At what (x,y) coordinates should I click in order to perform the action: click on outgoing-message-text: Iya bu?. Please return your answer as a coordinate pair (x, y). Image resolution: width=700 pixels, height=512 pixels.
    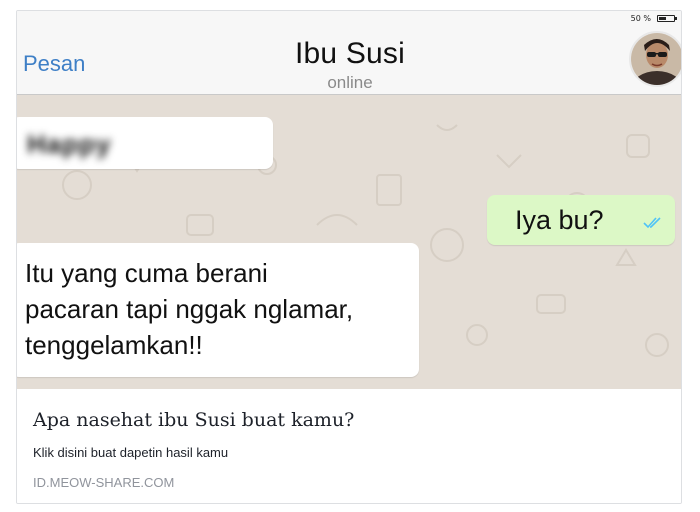
    Looking at the image, I should click on (559, 220).